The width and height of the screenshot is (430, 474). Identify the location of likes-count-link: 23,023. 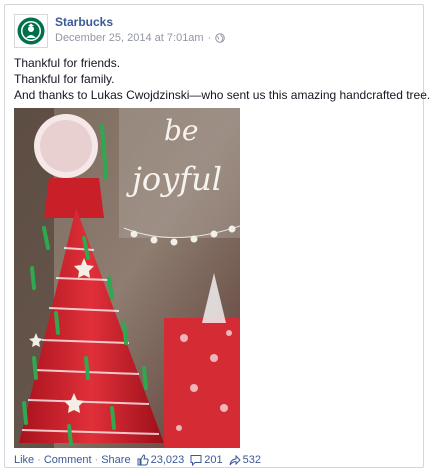
(161, 460).